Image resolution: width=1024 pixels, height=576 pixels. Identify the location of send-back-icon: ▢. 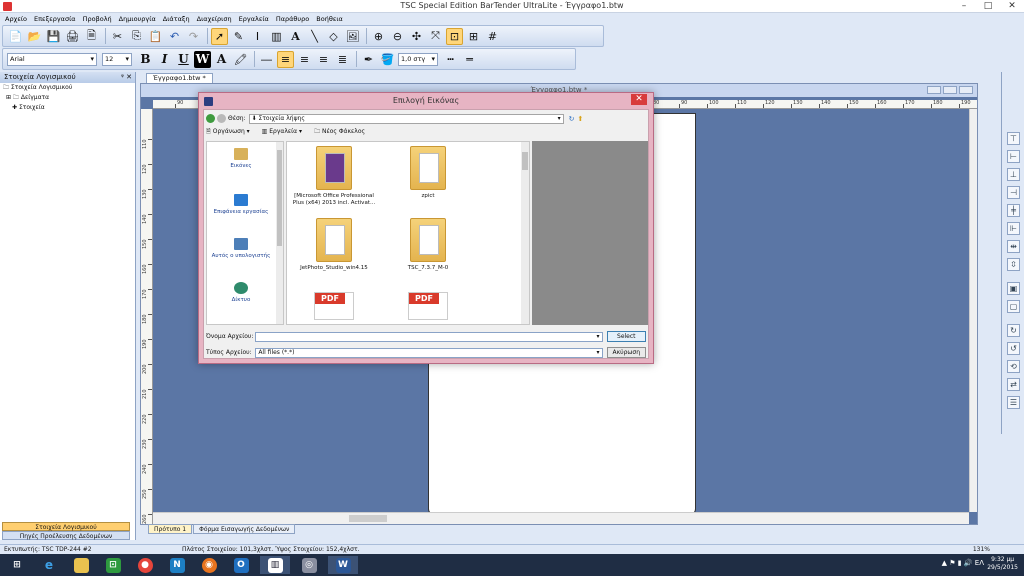
(1013, 306).